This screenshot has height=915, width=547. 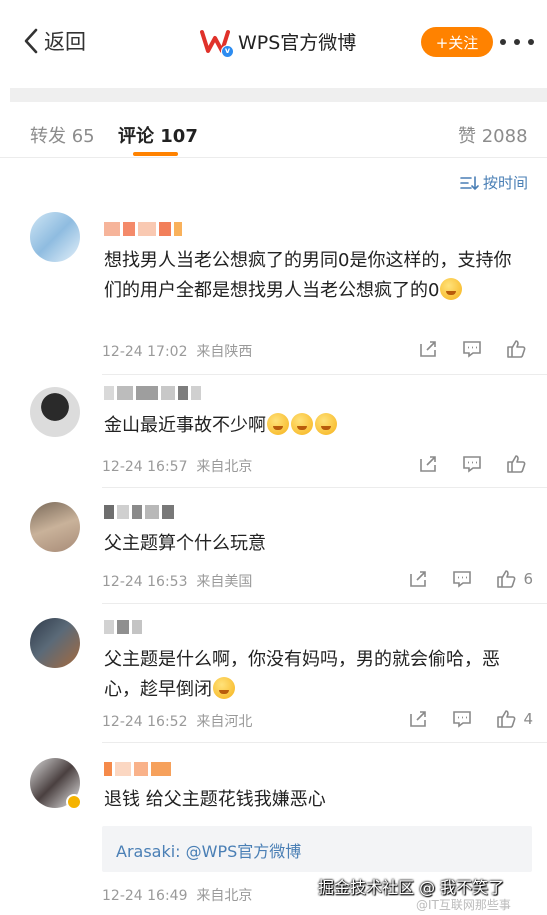 I want to click on wps-logo-icon: v, so click(x=217, y=43).